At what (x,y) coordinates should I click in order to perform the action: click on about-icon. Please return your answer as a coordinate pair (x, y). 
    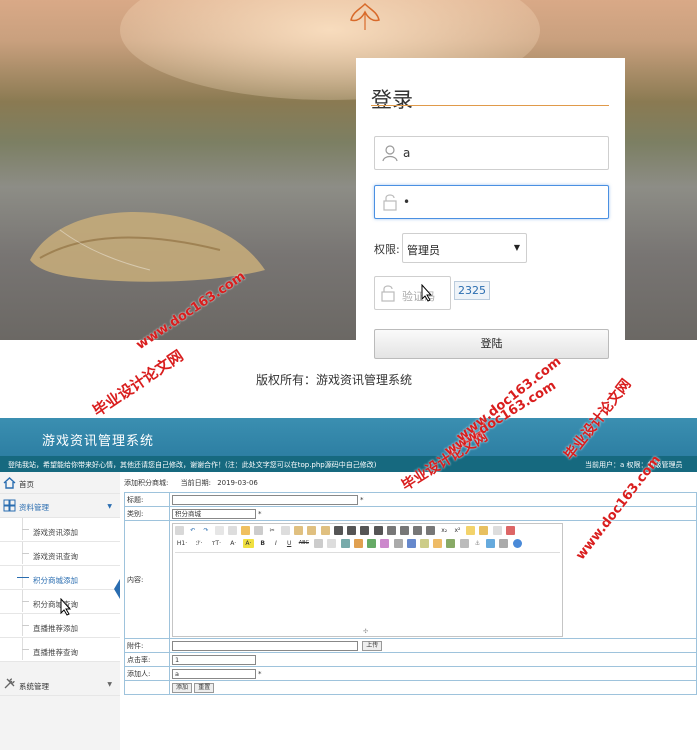
    Looking at the image, I should click on (517, 543).